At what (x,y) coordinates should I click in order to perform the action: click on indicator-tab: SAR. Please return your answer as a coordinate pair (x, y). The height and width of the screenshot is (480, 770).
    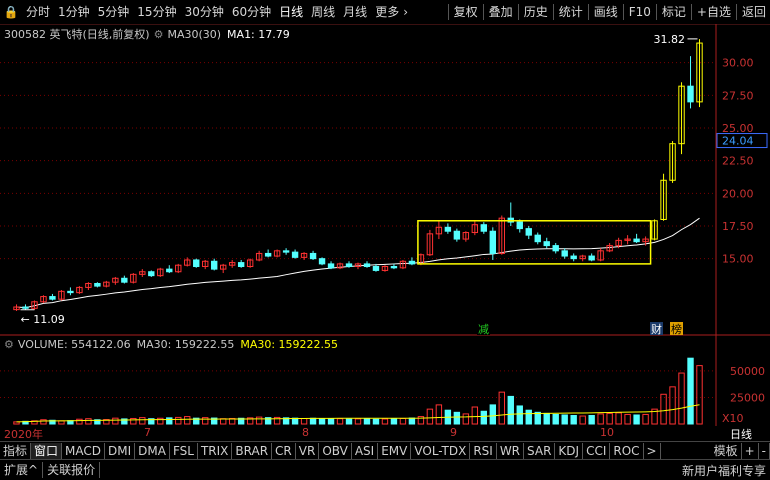
    Looking at the image, I should click on (540, 451).